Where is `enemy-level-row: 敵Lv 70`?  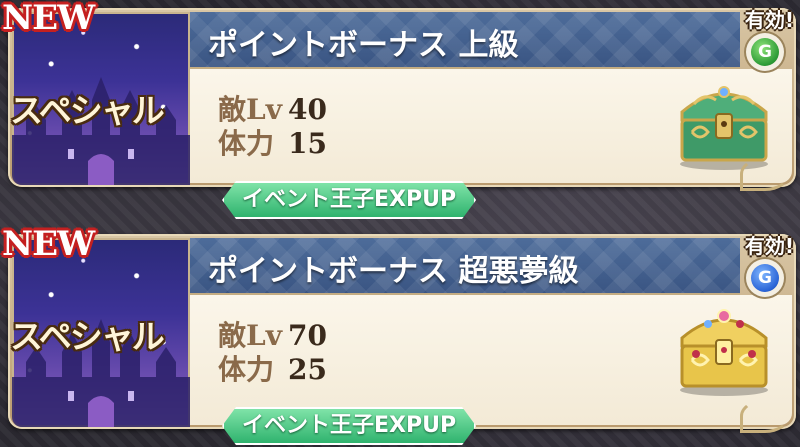
enemy-level-row: 敵Lv 70 is located at coordinates (272, 336).